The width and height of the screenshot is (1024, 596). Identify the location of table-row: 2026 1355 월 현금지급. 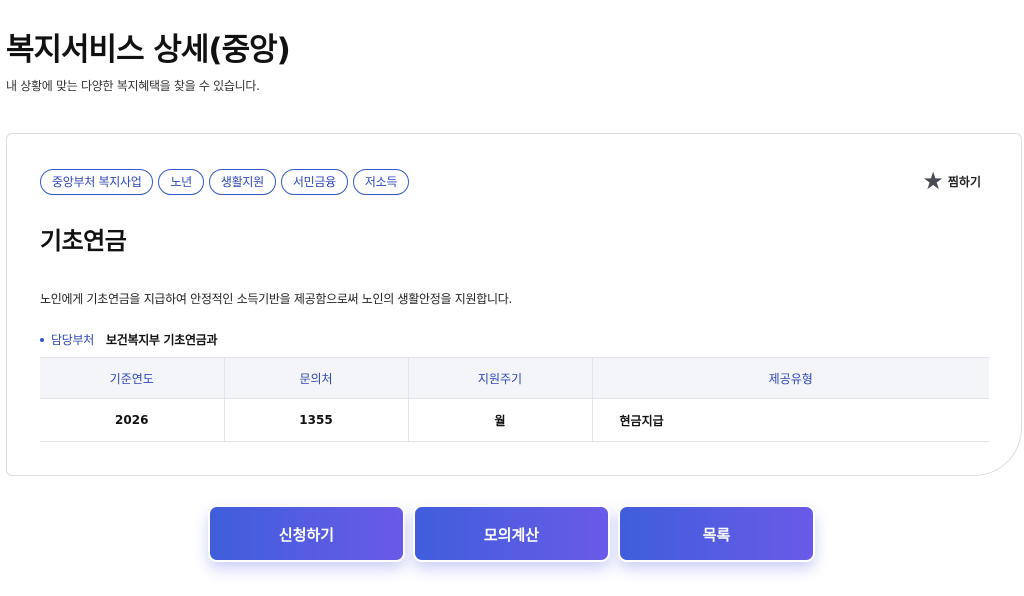
(514, 420).